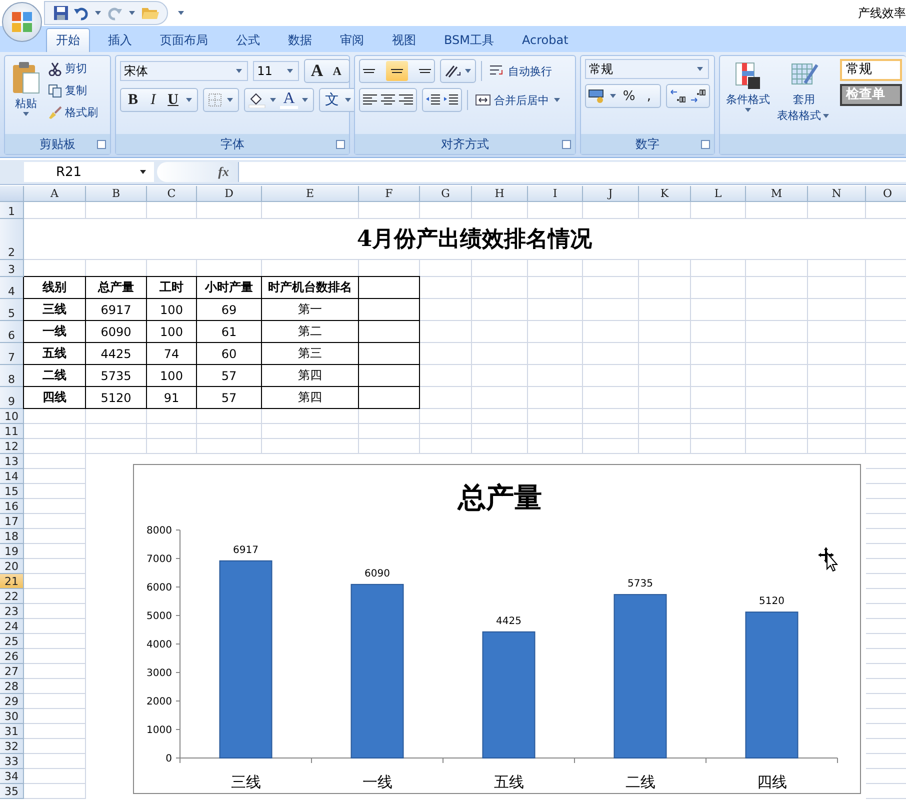 This screenshot has height=804, width=906. I want to click on column-header: L, so click(718, 194).